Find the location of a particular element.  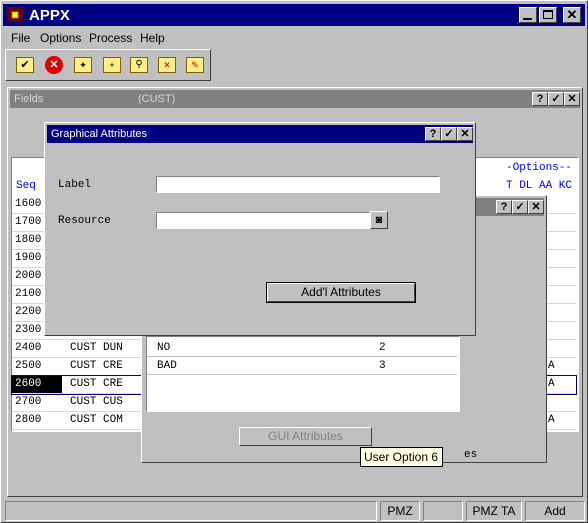

folder-add-icon: + is located at coordinates (112, 65).